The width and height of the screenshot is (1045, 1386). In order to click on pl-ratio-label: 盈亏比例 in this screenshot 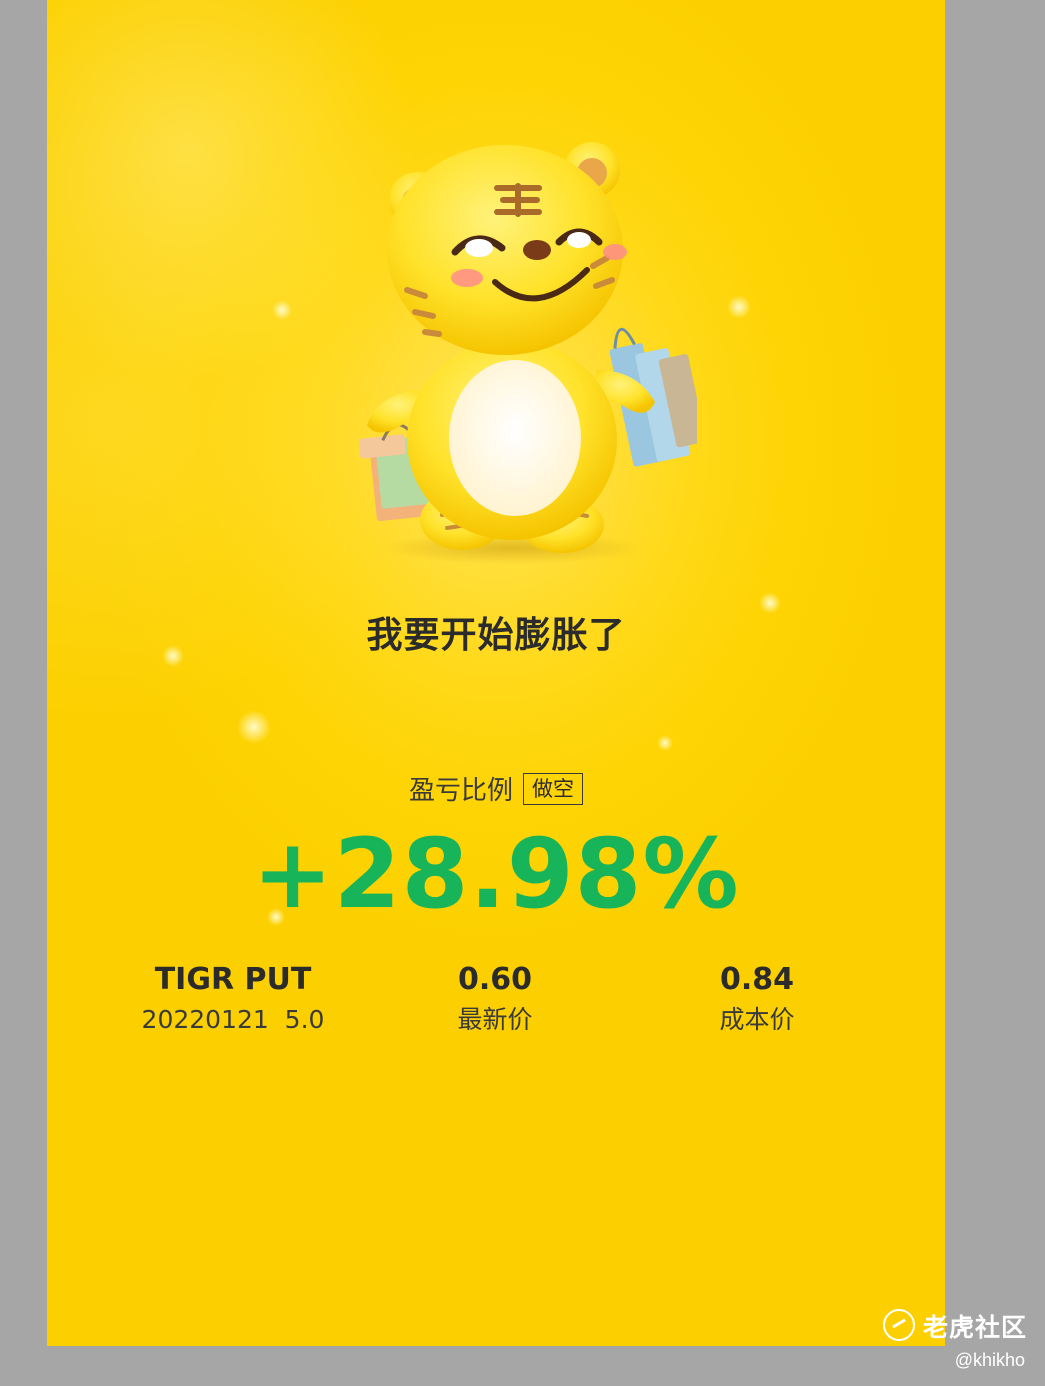, I will do `click(460, 791)`.